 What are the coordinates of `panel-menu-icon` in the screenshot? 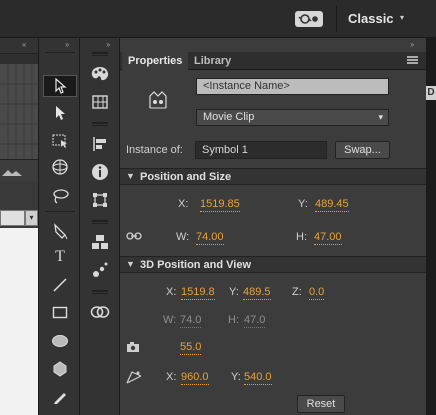 It's located at (412, 60).